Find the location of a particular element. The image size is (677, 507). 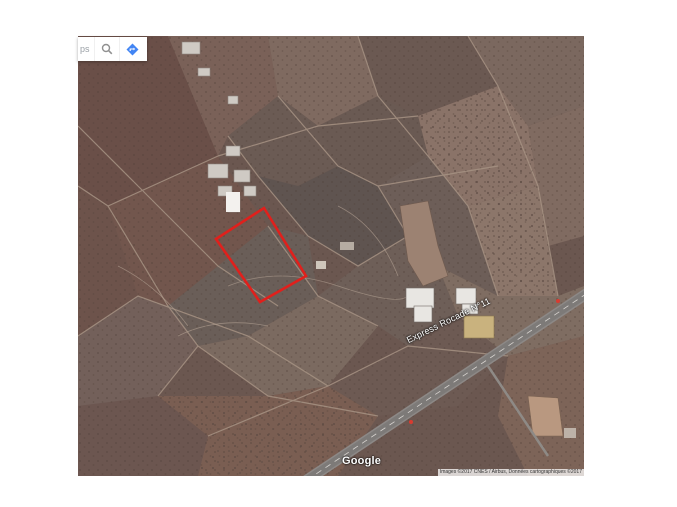

search-icon is located at coordinates (107, 49).